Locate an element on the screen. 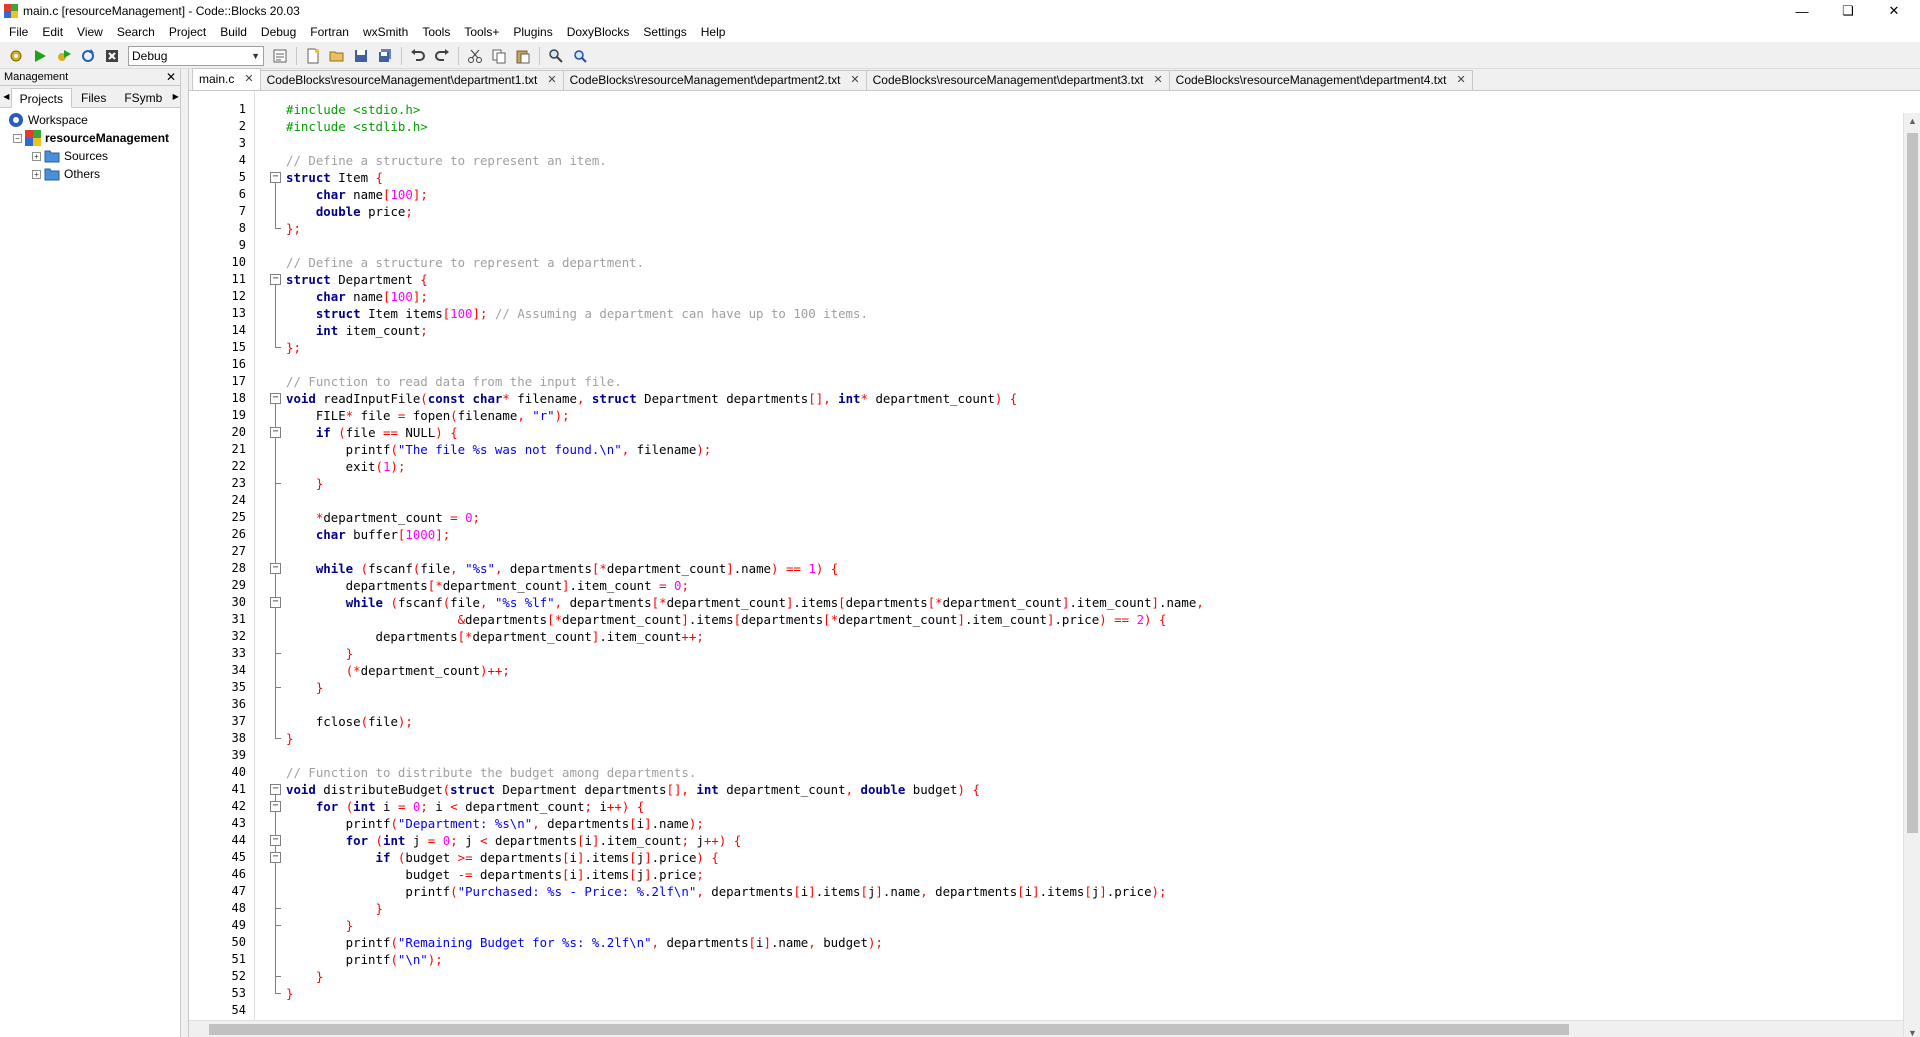 This screenshot has height=1037, width=1920. menu-edit: Edit is located at coordinates (52, 32).